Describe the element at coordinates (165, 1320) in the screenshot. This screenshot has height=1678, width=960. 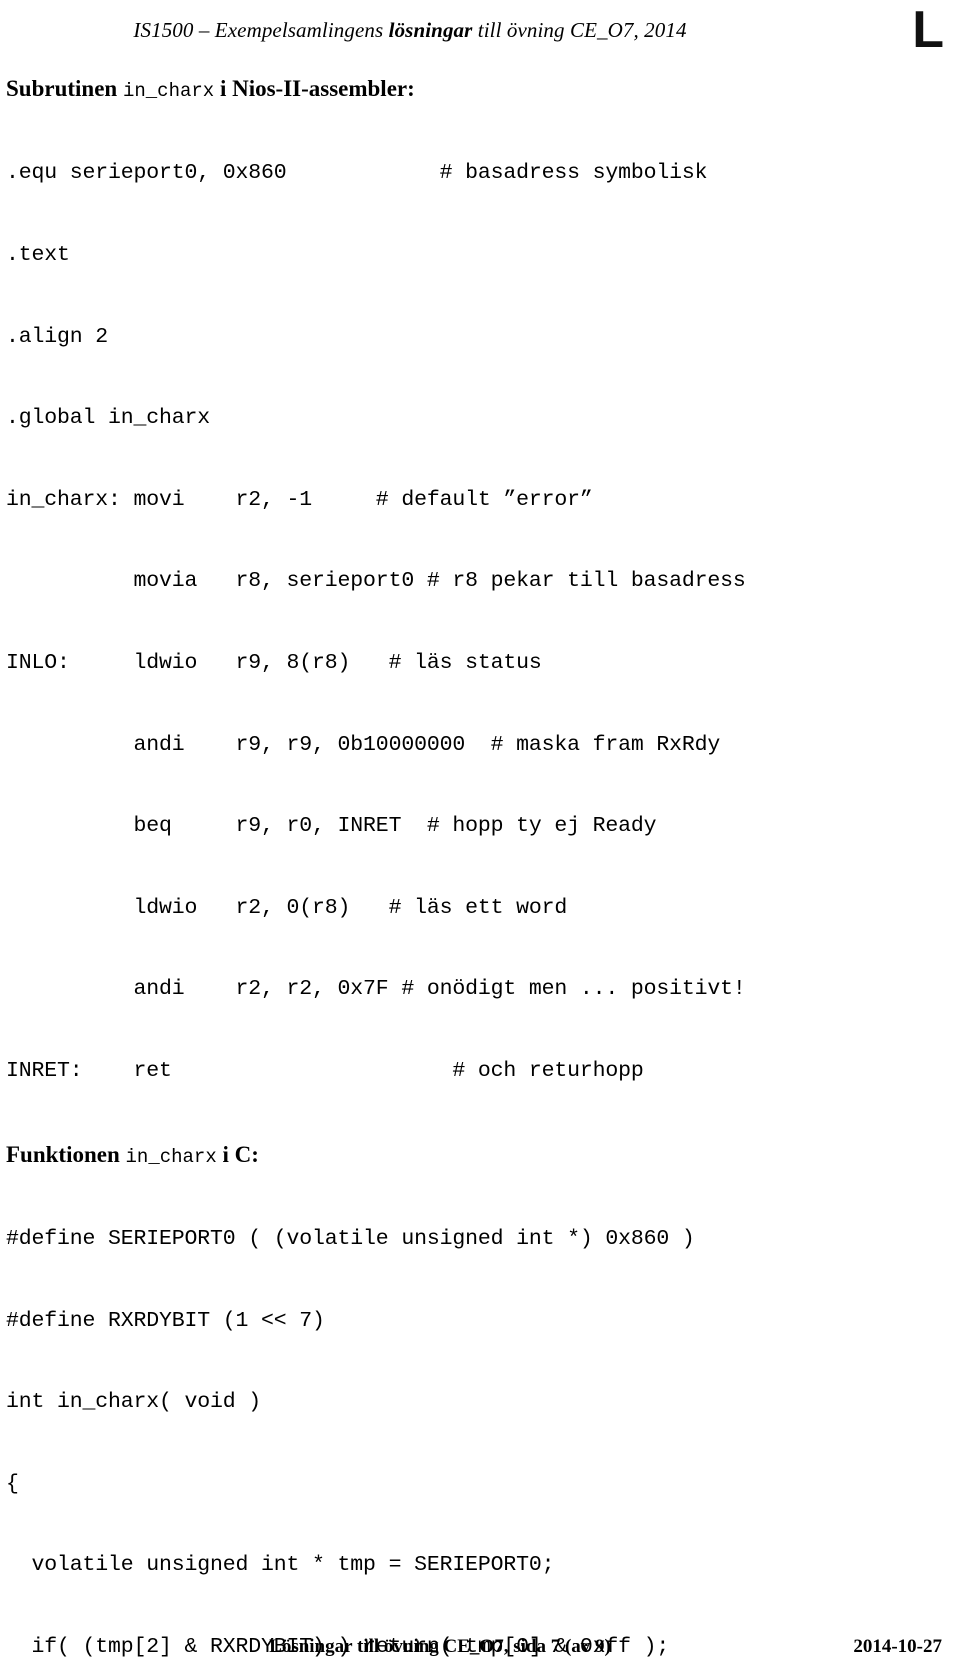
I see `code-line: #define RXRDYBIT (1 << 7)` at that location.